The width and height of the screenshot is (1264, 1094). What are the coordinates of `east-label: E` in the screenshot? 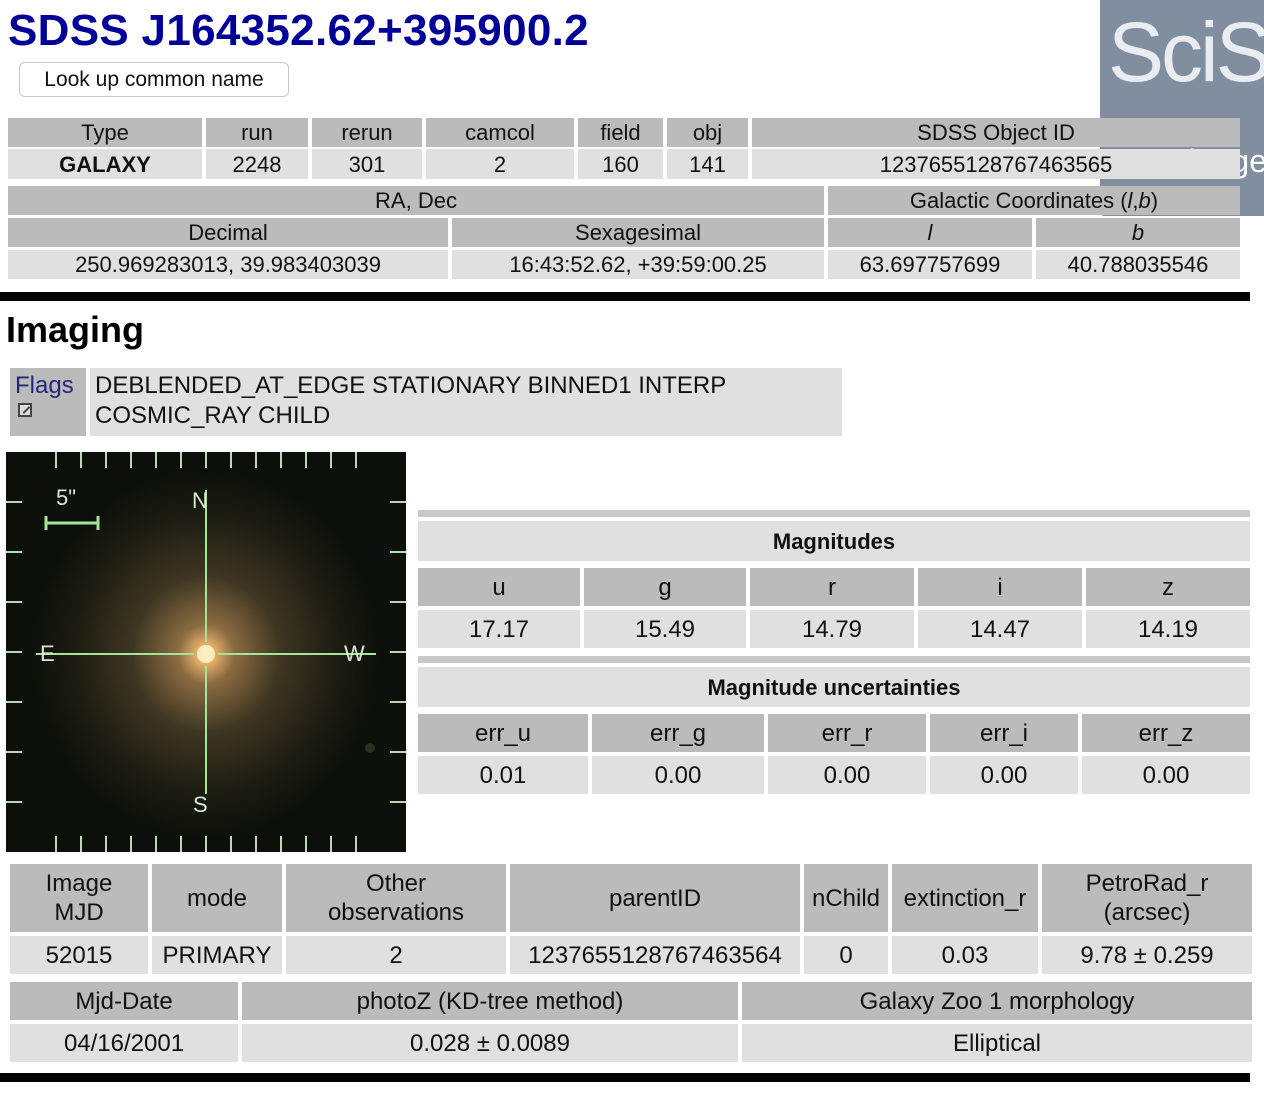 It's located at (47, 653).